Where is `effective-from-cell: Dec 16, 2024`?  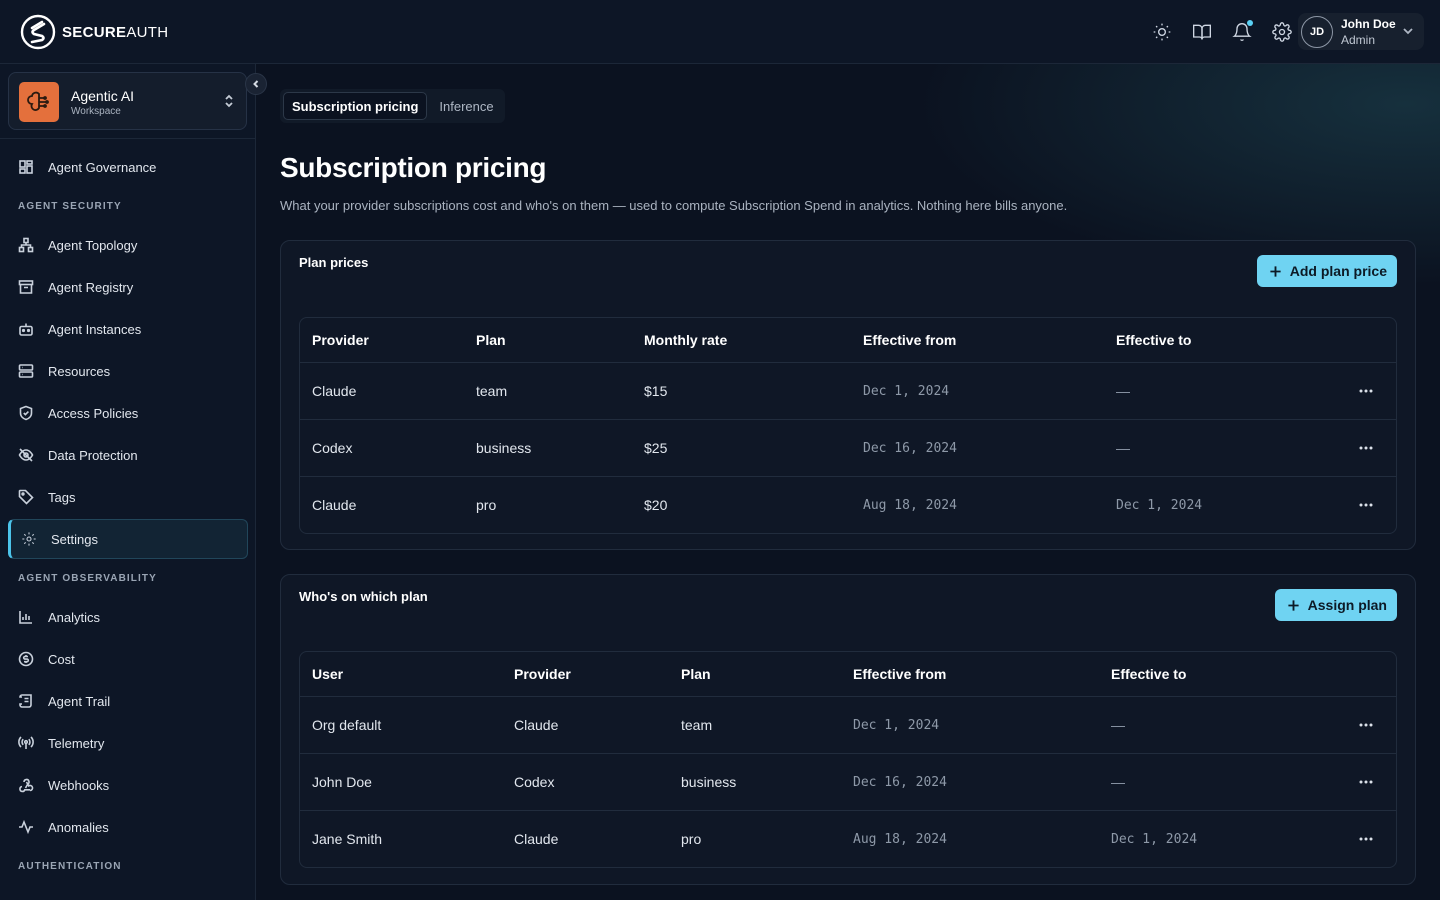
effective-from-cell: Dec 16, 2024 is located at coordinates (910, 448).